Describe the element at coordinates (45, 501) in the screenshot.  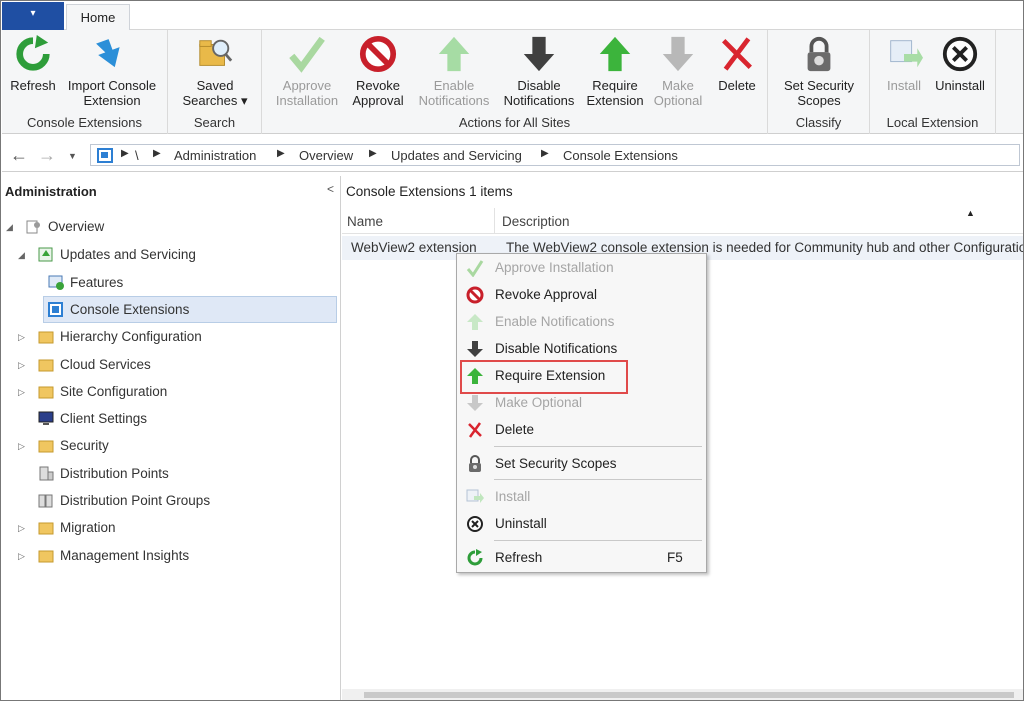
I see `server-group-icon` at that location.